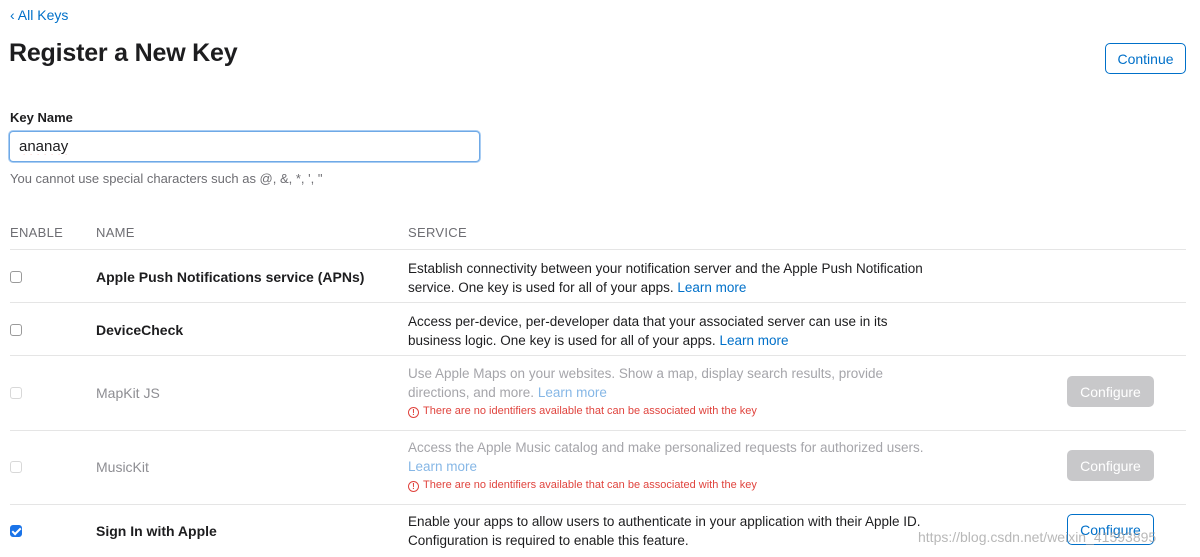  Describe the element at coordinates (37, 232) in the screenshot. I see `column-header-enable: ENABLE` at that location.